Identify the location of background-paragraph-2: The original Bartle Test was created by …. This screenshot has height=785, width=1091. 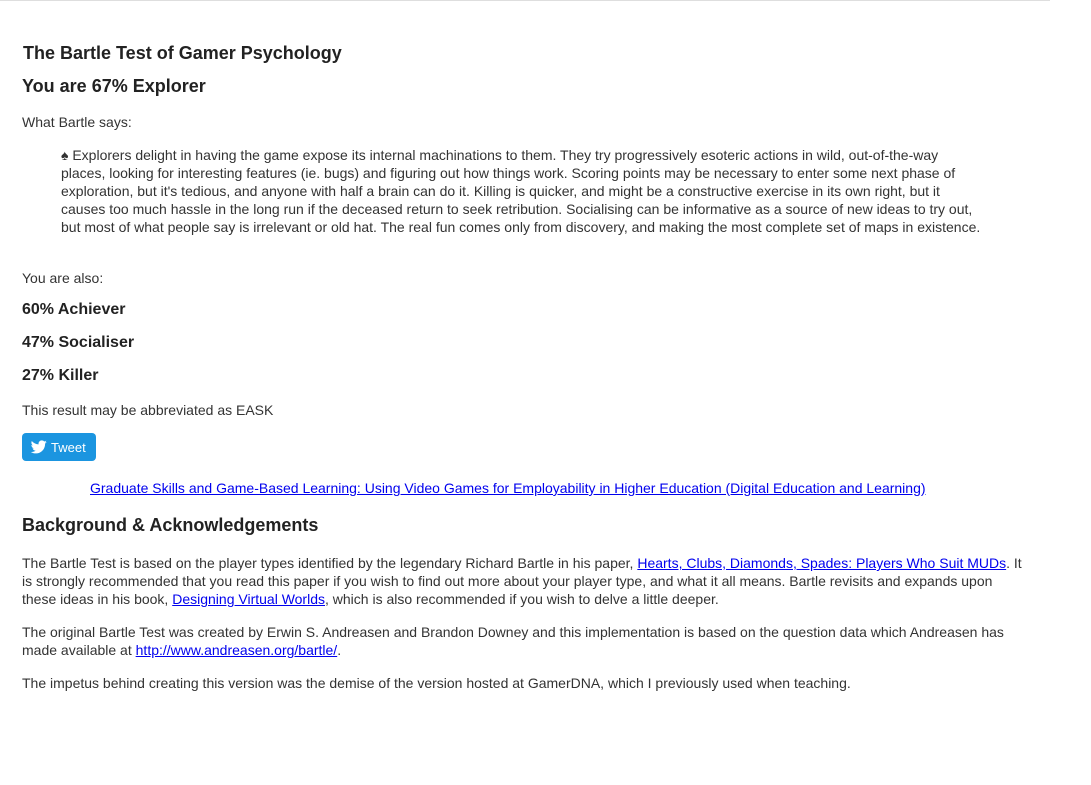
(522, 641).